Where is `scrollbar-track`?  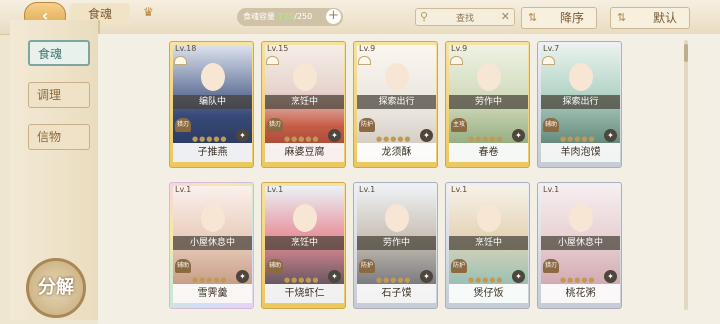
scrollbar-track is located at coordinates (686, 175).